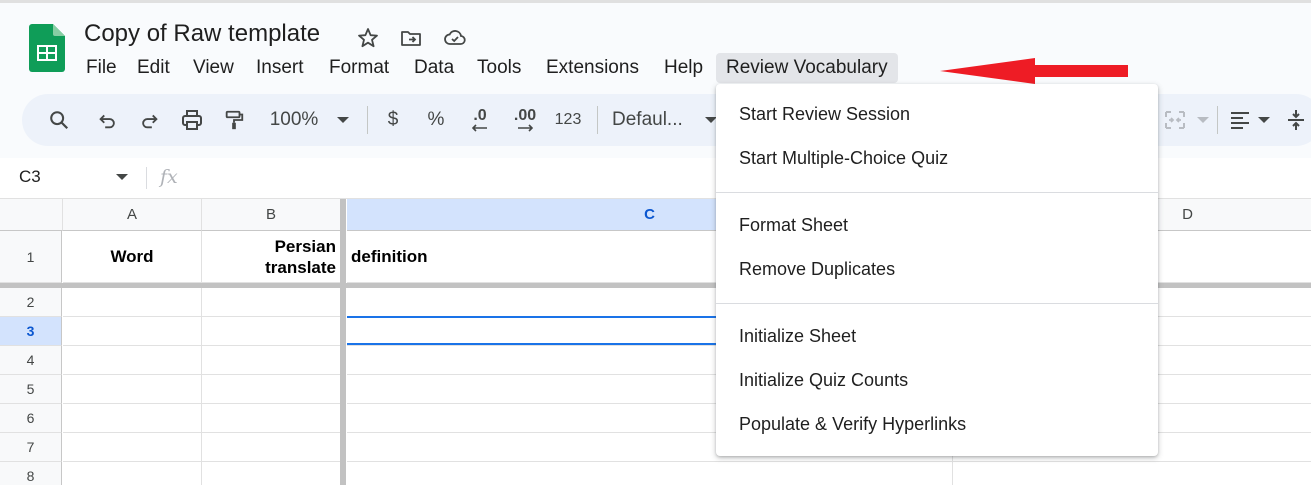 Image resolution: width=1311 pixels, height=485 pixels. Describe the element at coordinates (683, 68) in the screenshot. I see `menu-help: Help` at that location.